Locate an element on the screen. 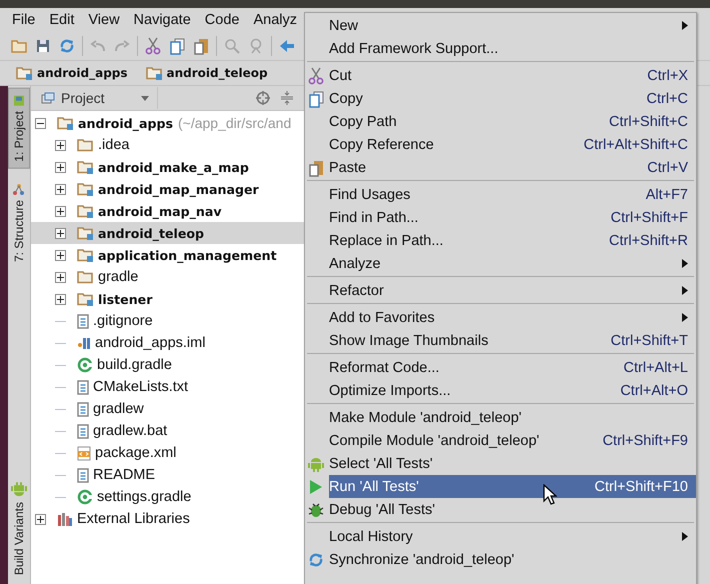  xml-file-icon is located at coordinates (84, 453).